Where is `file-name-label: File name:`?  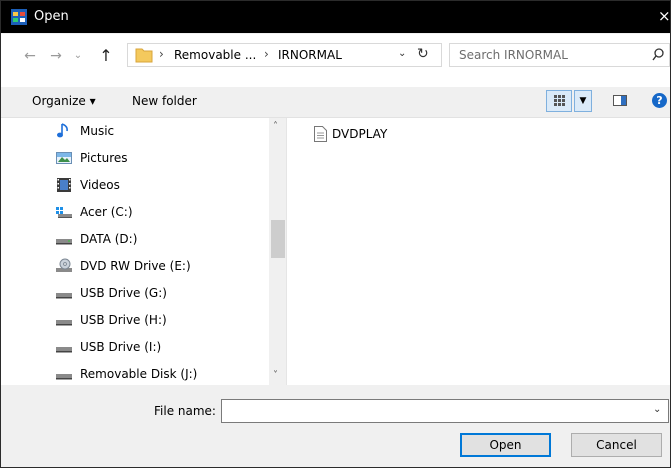 file-name-label: File name: is located at coordinates (185, 411).